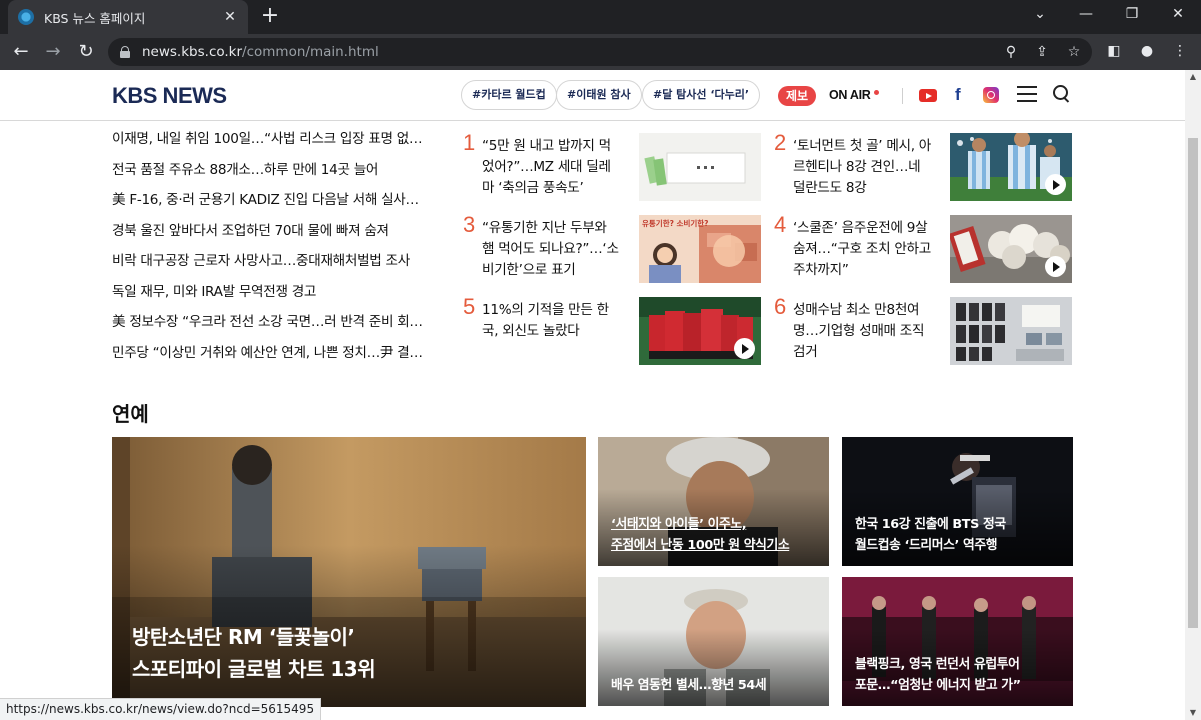  I want to click on rank-item-5: 5 11%의 기적을 만든 한국, 외신도 놀랐다, so click(613, 330).